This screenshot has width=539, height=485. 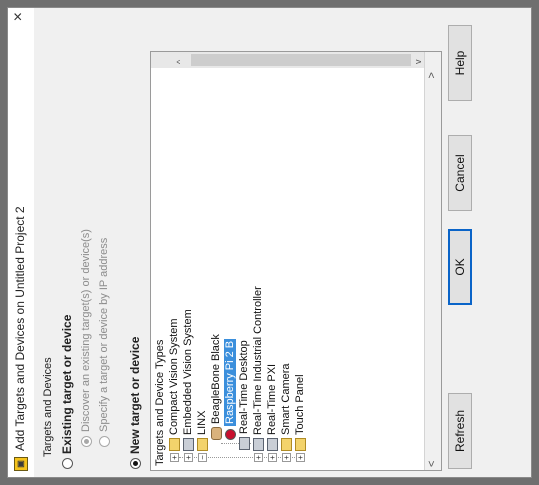 I want to click on tree-item-label-selected: Raspberry Pi 2 B, so click(x=230, y=382).